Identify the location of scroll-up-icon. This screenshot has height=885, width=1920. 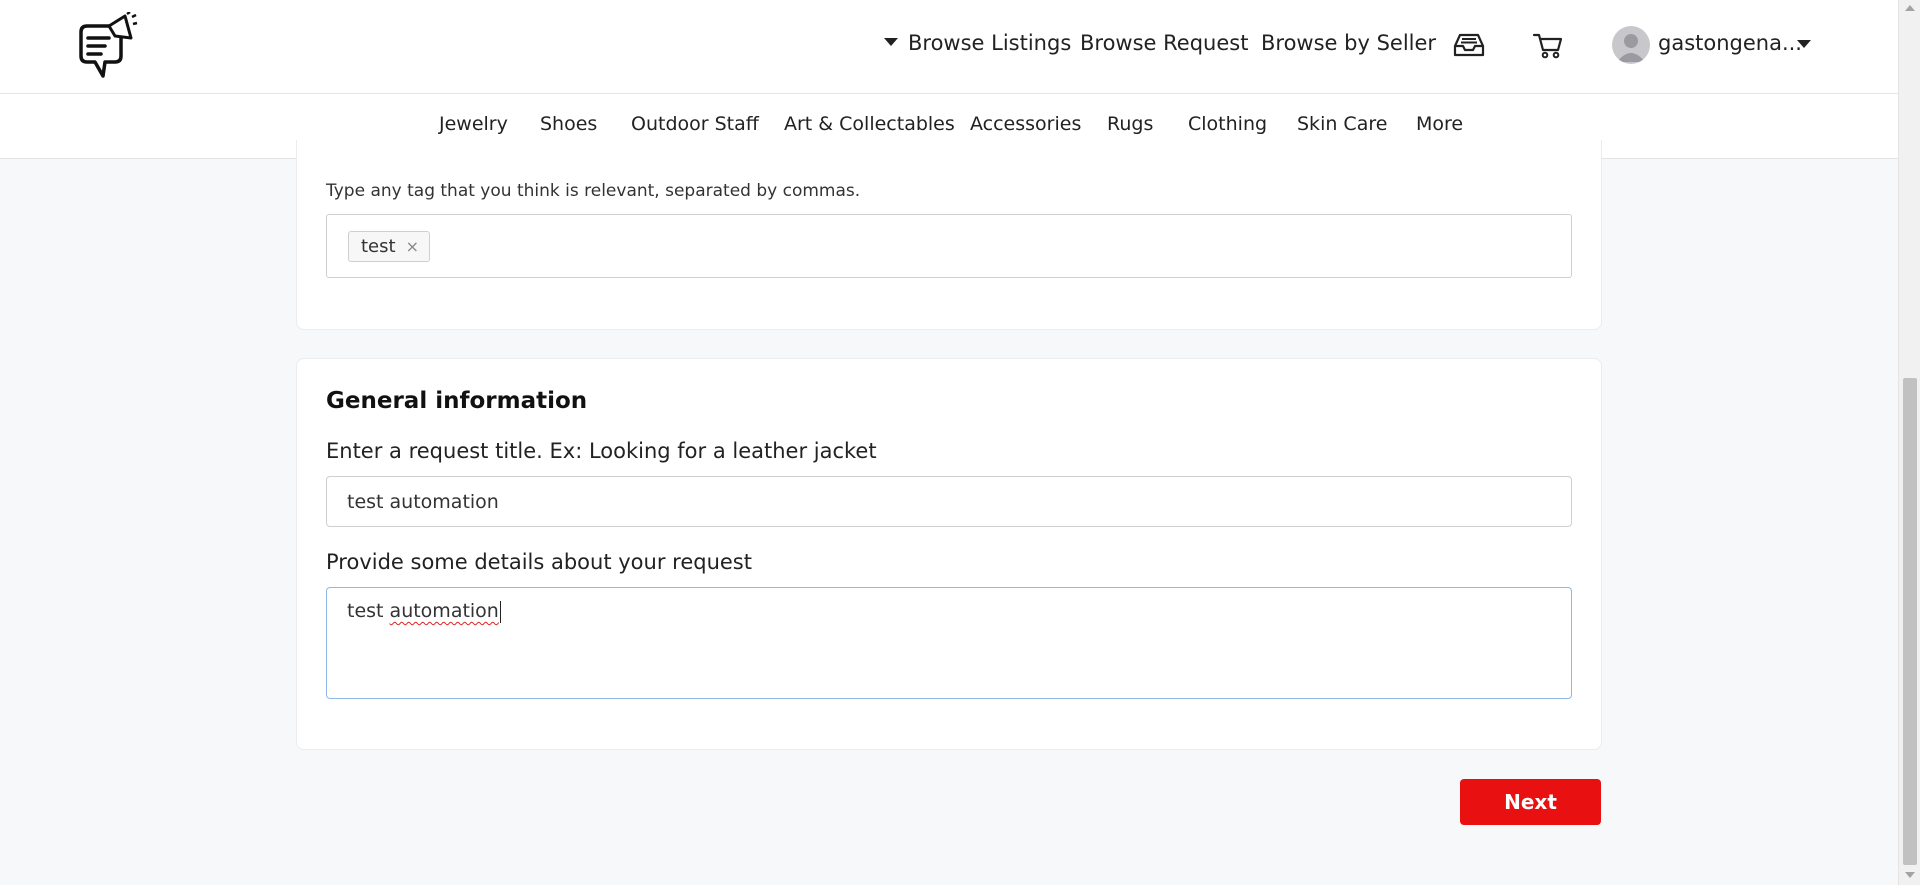
(1910, 8).